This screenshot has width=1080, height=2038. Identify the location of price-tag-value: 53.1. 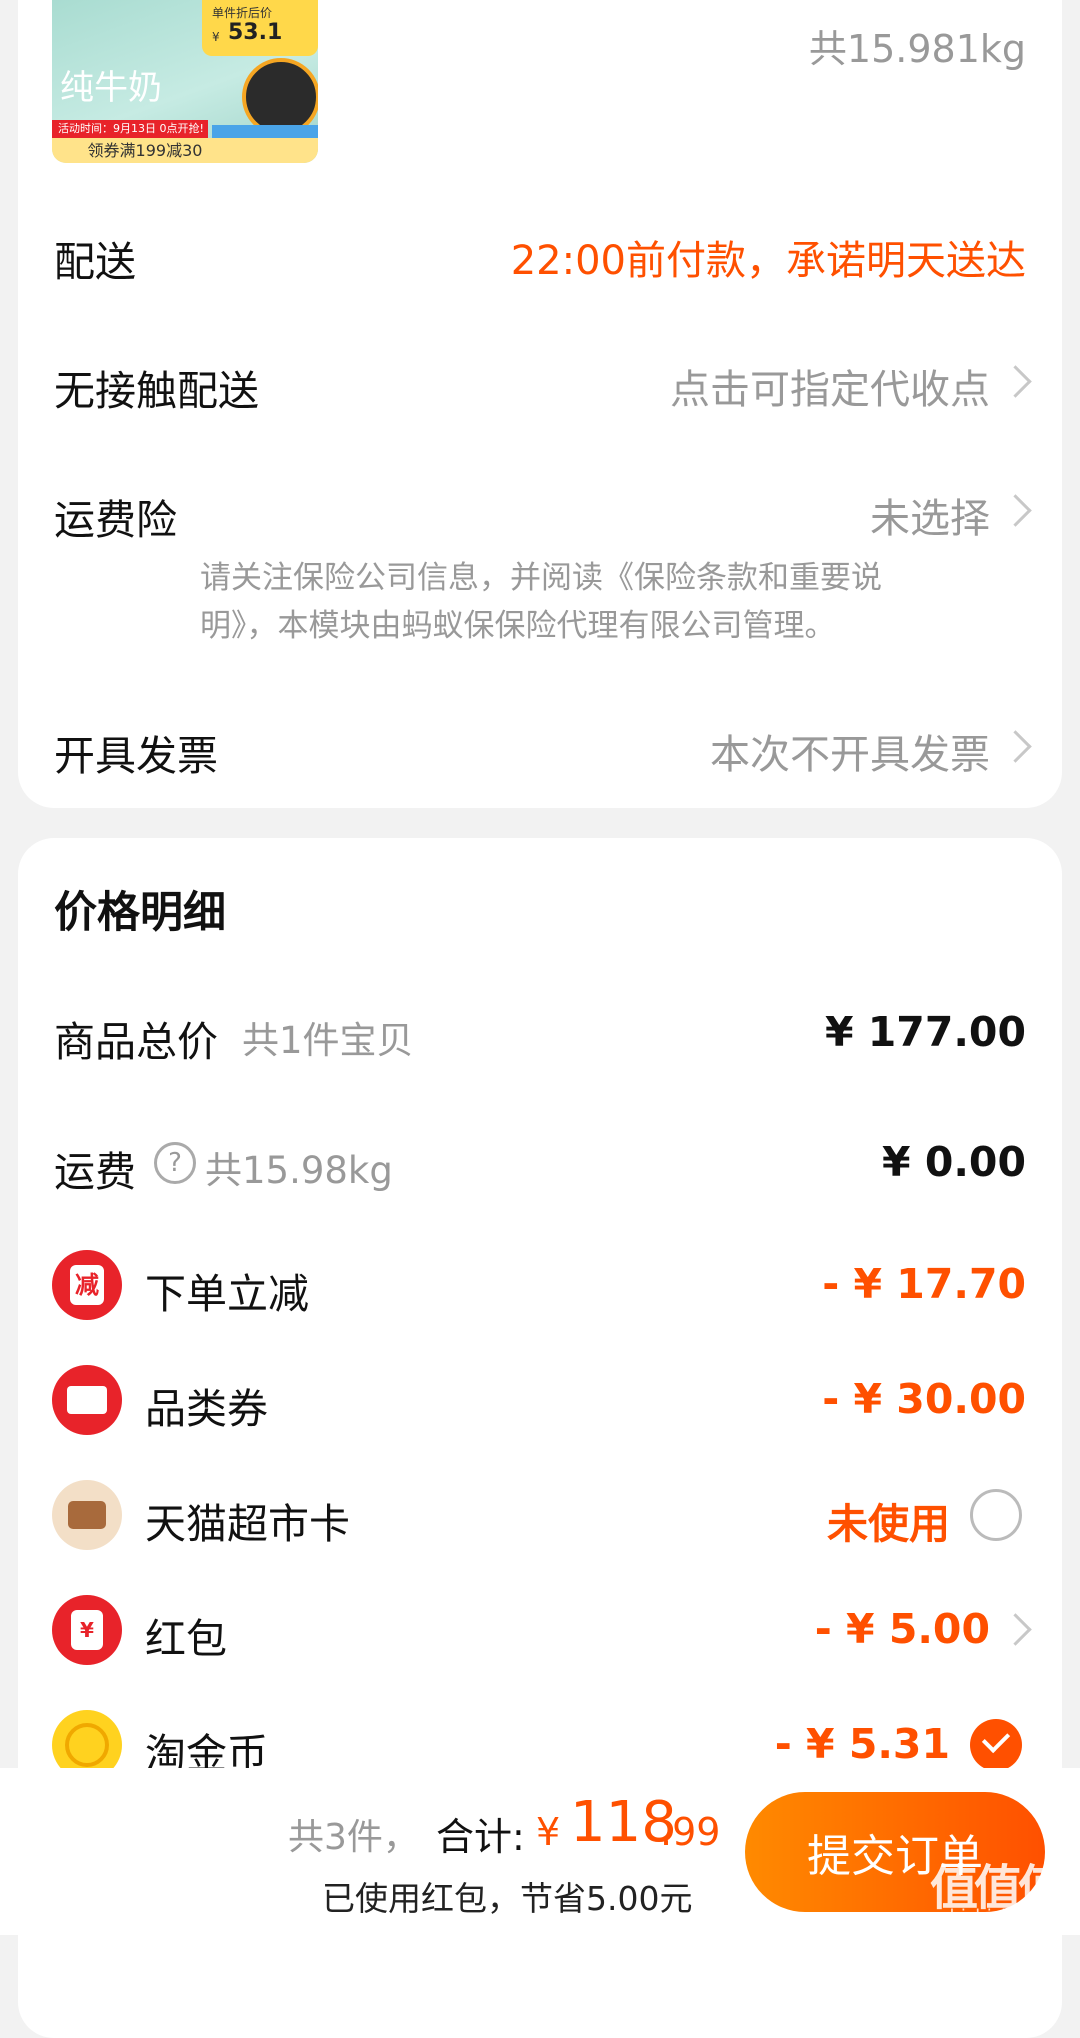
(255, 32).